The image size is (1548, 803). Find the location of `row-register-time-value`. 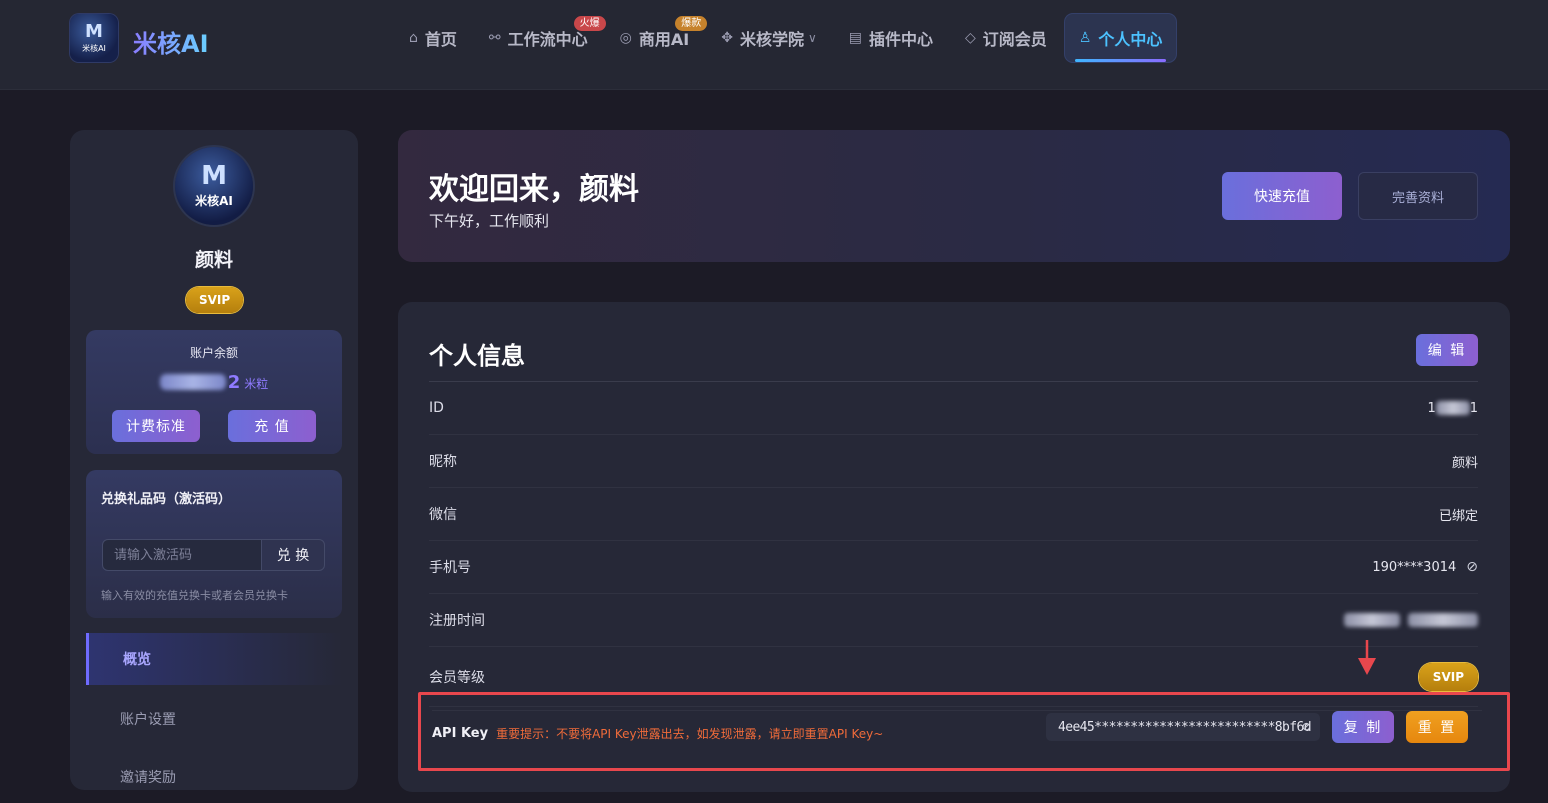

row-register-time-value is located at coordinates (1411, 620).